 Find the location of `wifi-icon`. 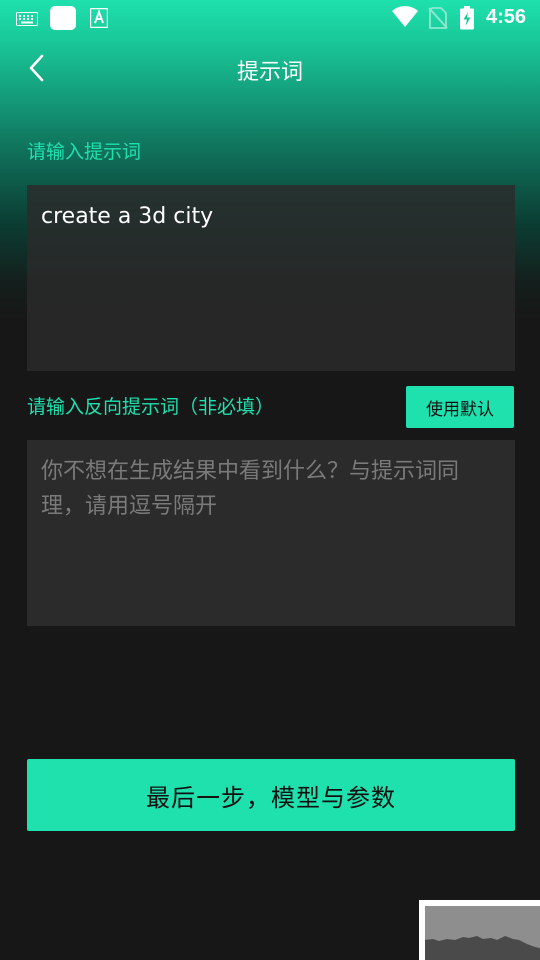

wifi-icon is located at coordinates (405, 19).